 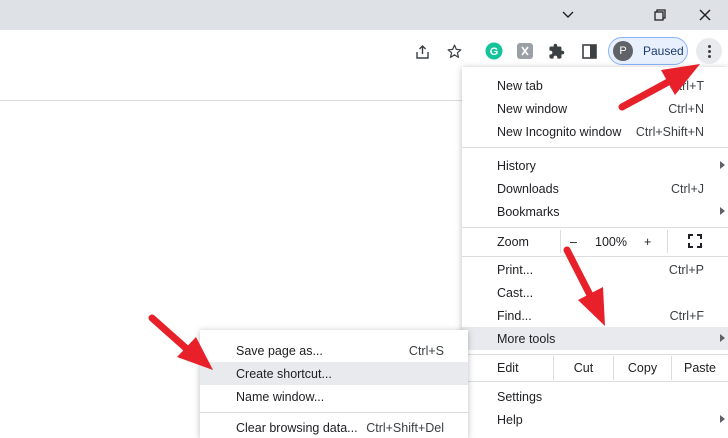 I want to click on cut-button: Cut, so click(x=583, y=368).